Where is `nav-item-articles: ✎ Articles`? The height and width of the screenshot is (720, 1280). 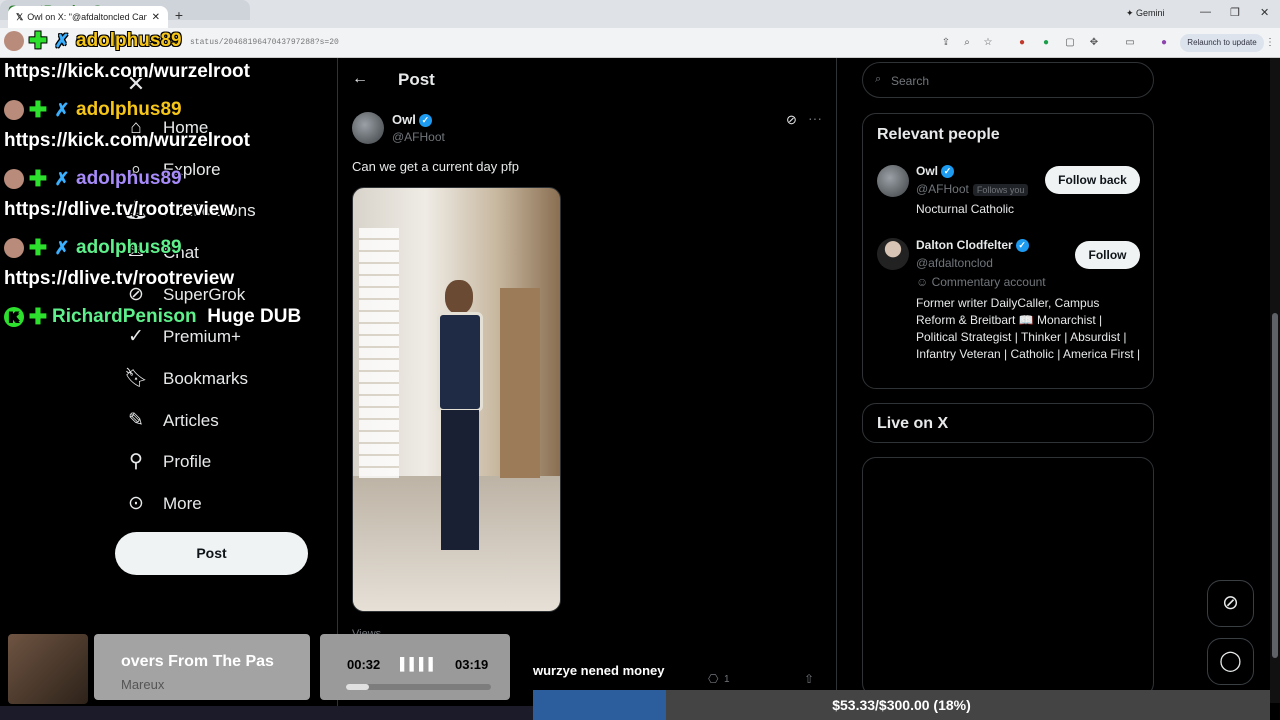 nav-item-articles: ✎ Articles is located at coordinates (171, 421).